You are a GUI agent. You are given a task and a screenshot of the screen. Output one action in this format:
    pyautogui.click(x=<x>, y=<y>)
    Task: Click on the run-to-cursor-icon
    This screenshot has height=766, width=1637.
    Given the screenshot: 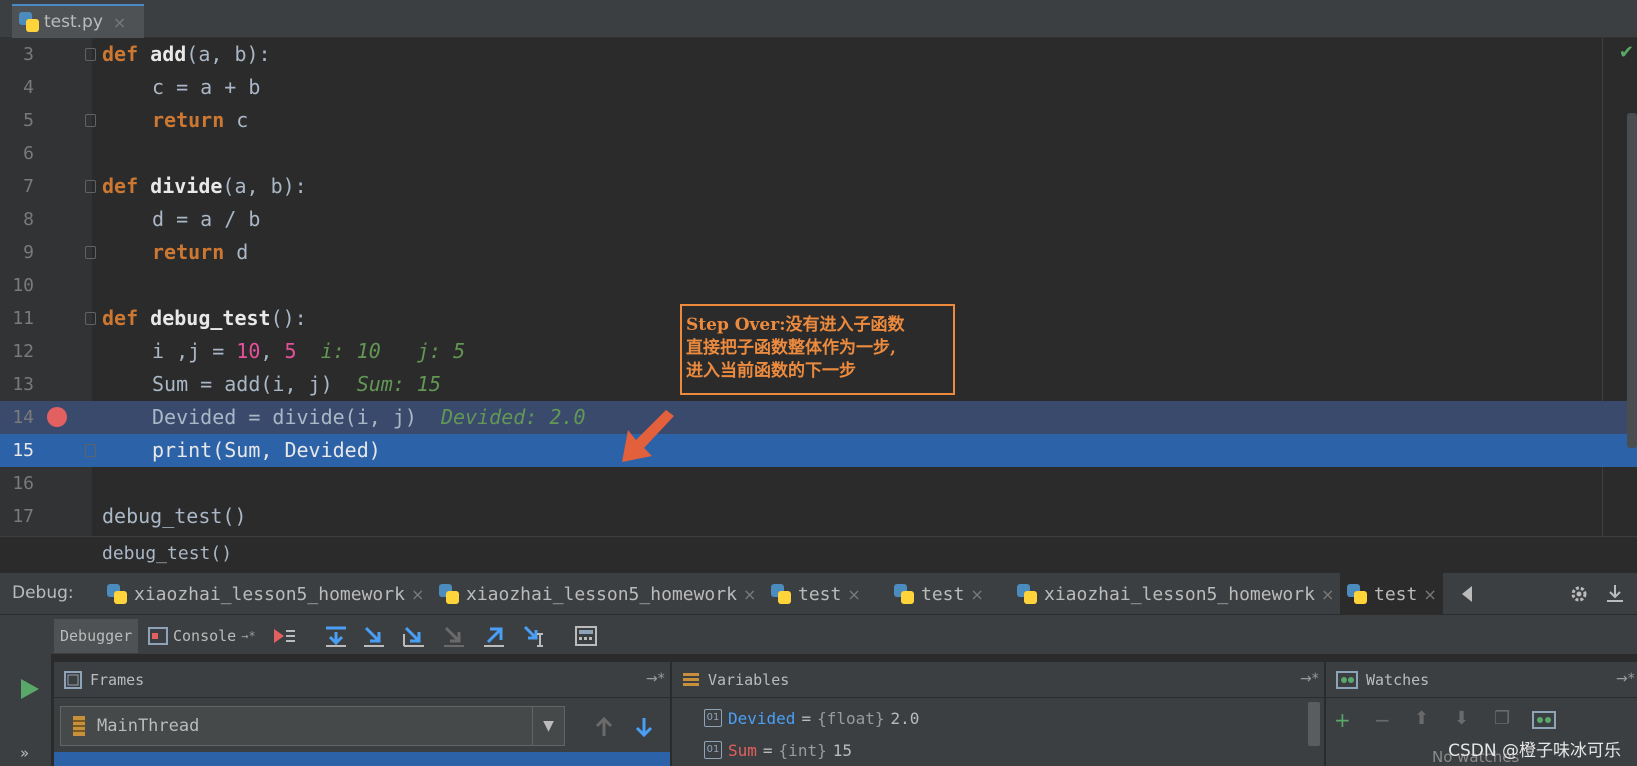 What is the action you would take?
    pyautogui.click(x=534, y=636)
    